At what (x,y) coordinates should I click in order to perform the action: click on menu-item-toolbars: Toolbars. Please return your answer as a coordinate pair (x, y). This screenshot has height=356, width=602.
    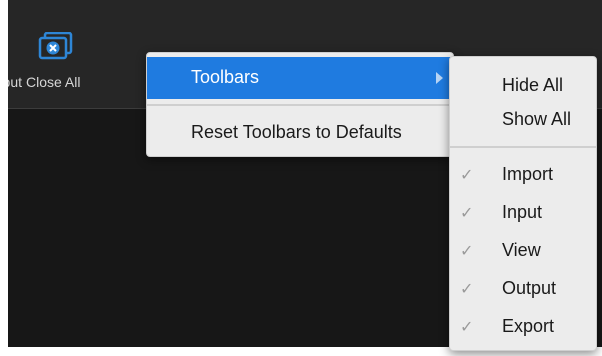
    Looking at the image, I should click on (300, 78).